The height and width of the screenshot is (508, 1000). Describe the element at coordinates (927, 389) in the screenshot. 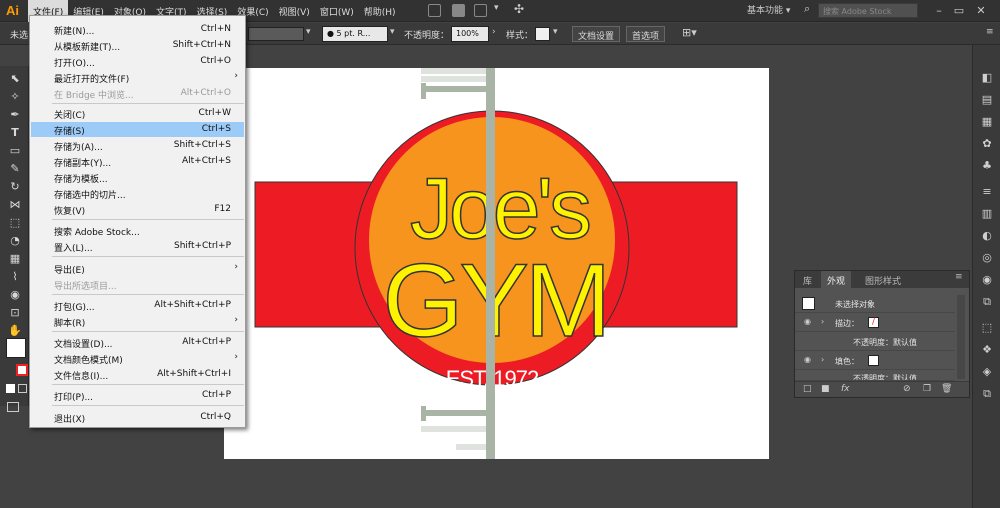

I see `duplicate-item-icon: ❐` at that location.